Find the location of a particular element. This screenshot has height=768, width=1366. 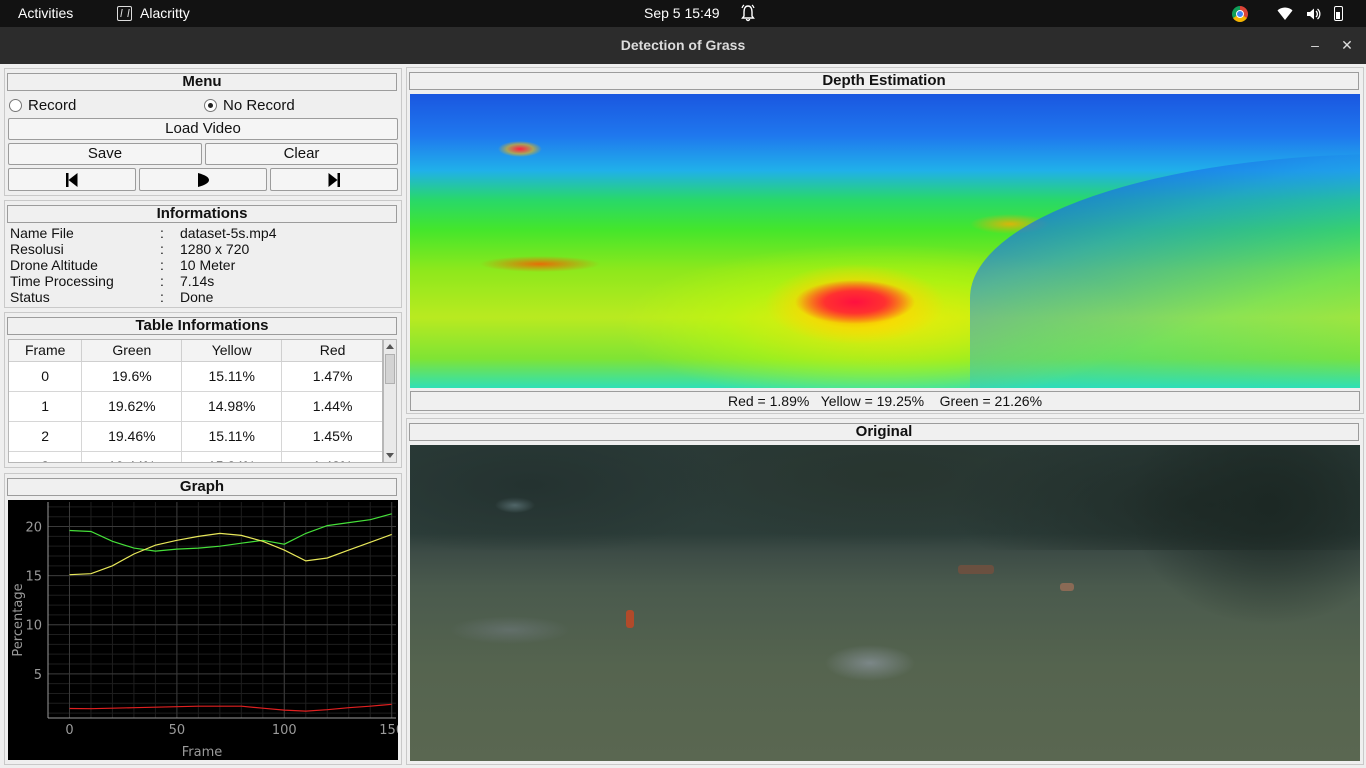

scrollbar-thumb is located at coordinates (390, 369).